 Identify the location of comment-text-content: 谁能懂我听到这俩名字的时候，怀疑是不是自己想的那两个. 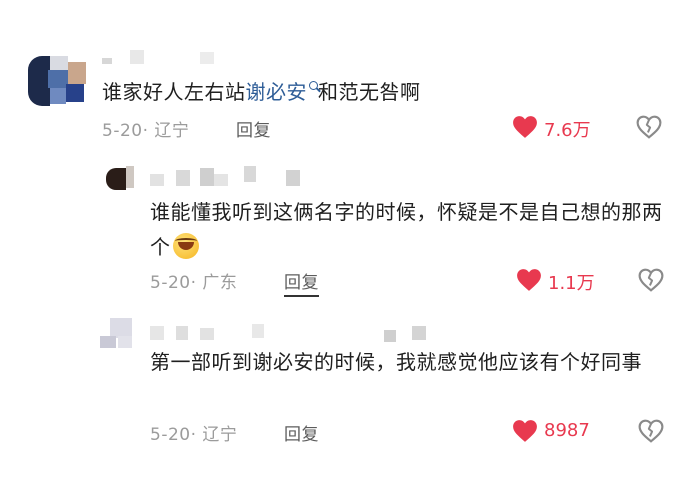
(406, 229).